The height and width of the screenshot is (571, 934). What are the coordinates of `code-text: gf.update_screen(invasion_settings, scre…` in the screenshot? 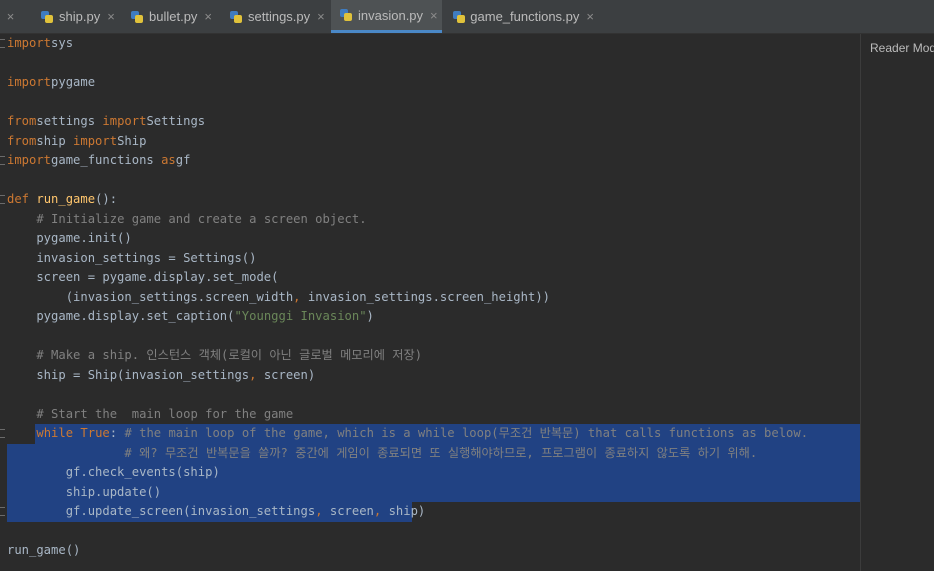 It's located at (216, 512).